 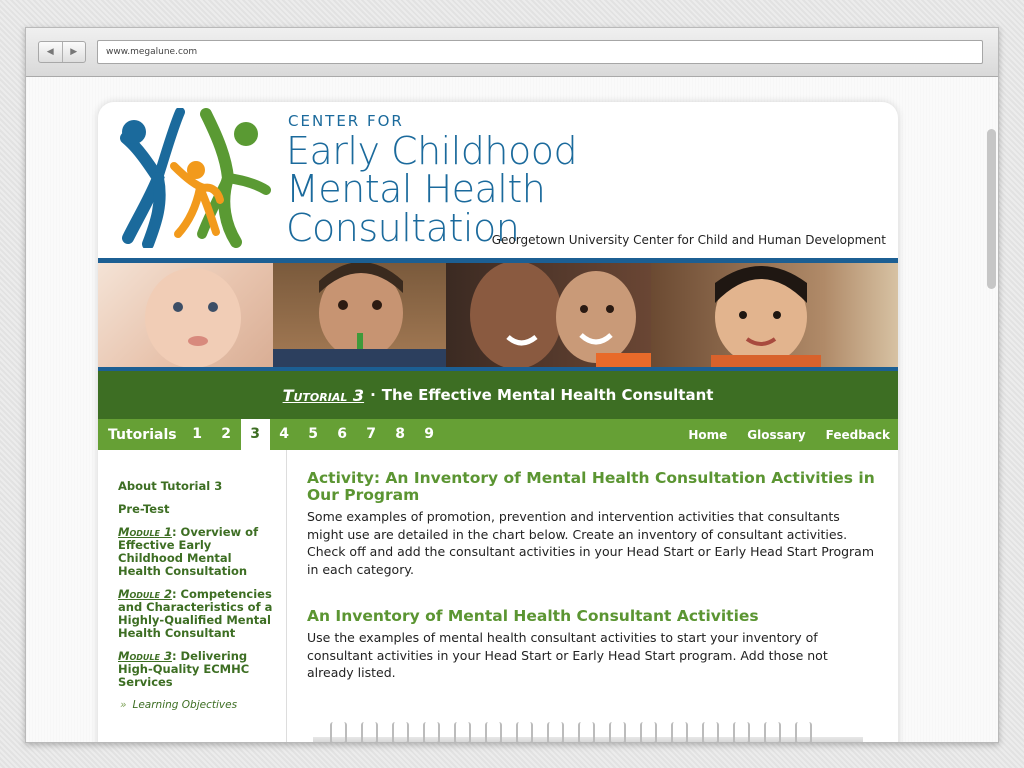 I want to click on tutorial-link-8: 8, so click(x=400, y=434).